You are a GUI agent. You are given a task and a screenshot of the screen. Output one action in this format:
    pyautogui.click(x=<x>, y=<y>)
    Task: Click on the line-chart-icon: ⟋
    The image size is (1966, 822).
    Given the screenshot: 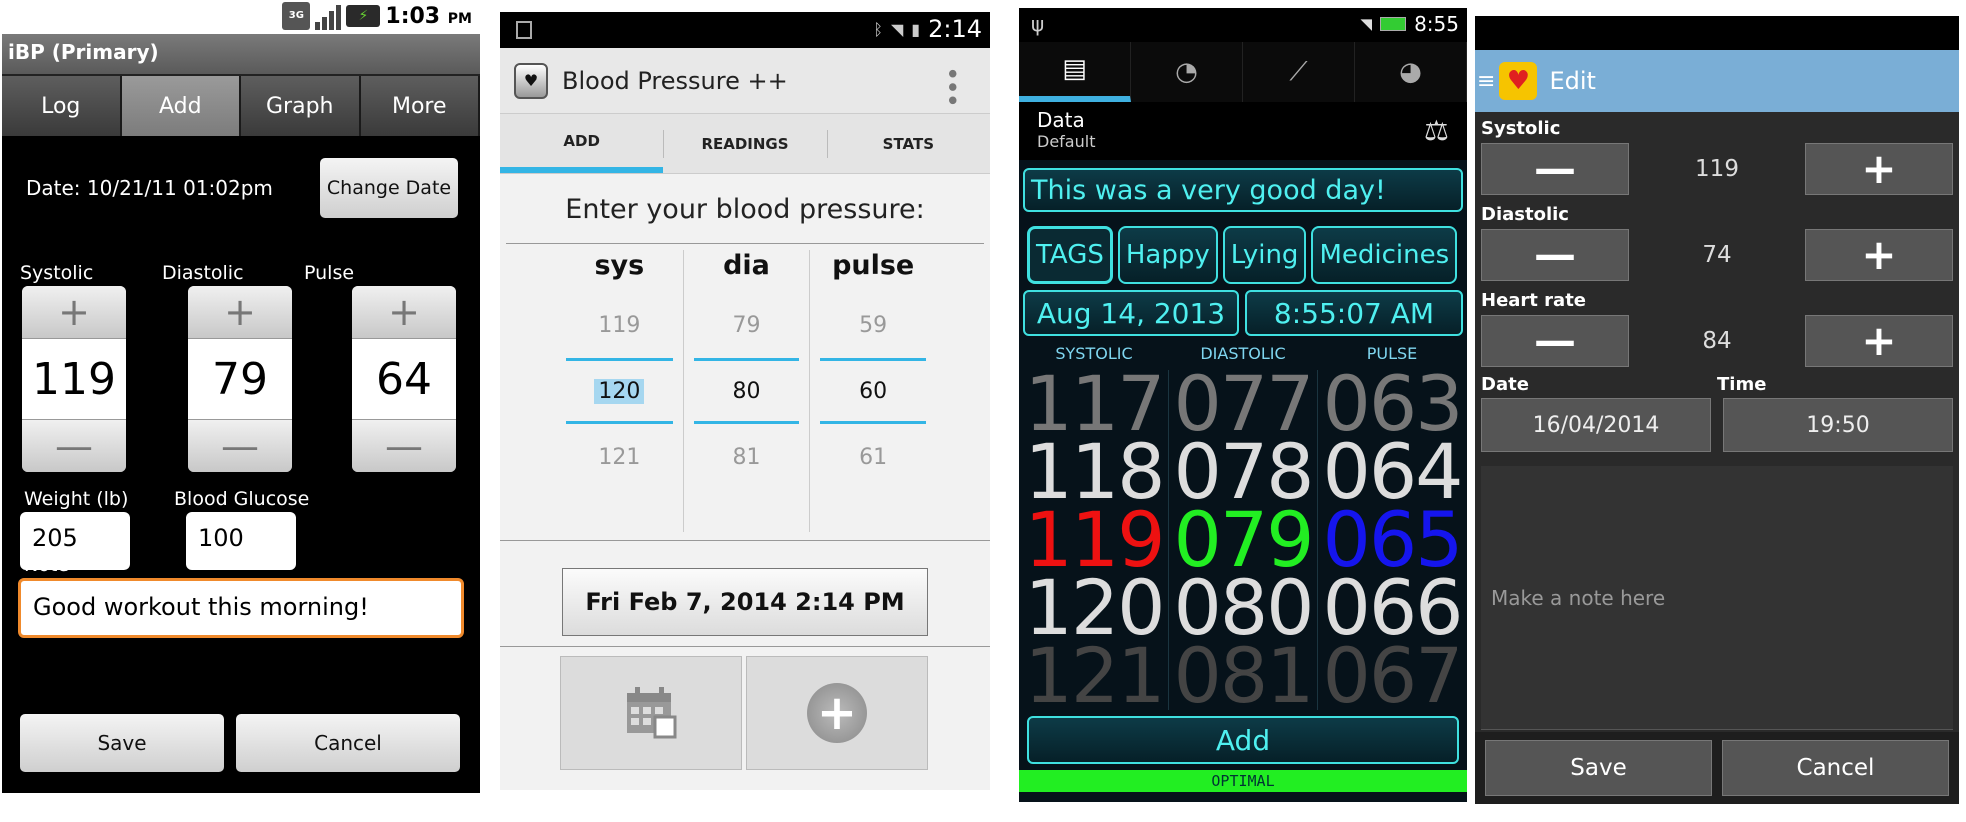 What is the action you would take?
    pyautogui.click(x=1298, y=71)
    